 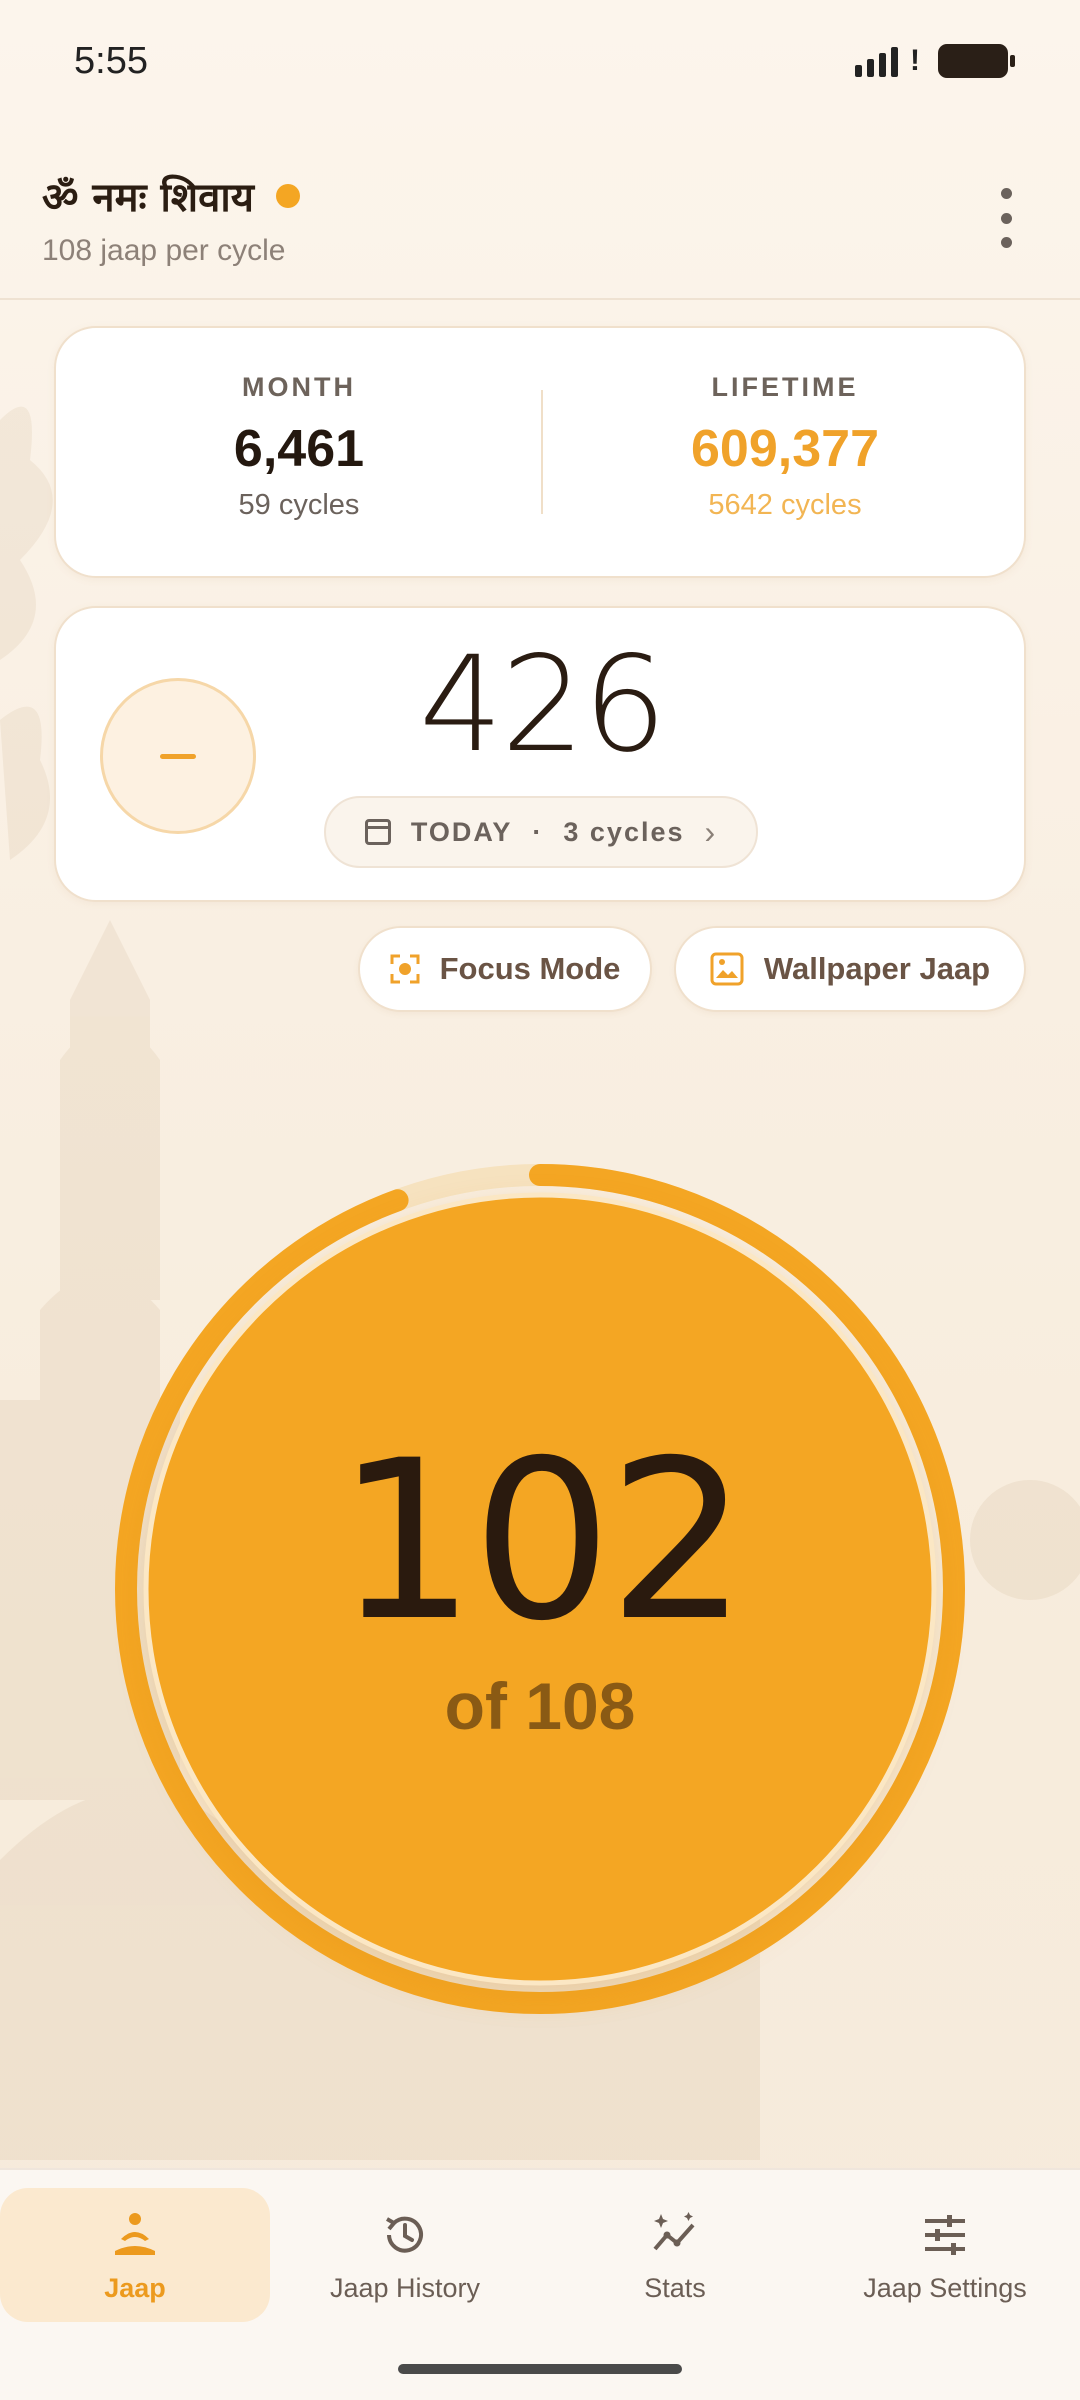 What do you see at coordinates (135, 2233) in the screenshot?
I see `meditation-icon` at bounding box center [135, 2233].